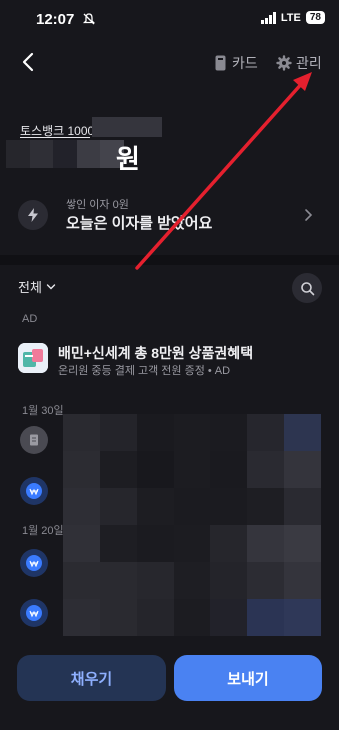 This screenshot has width=339, height=730. What do you see at coordinates (284, 63) in the screenshot?
I see `gear-icon` at bounding box center [284, 63].